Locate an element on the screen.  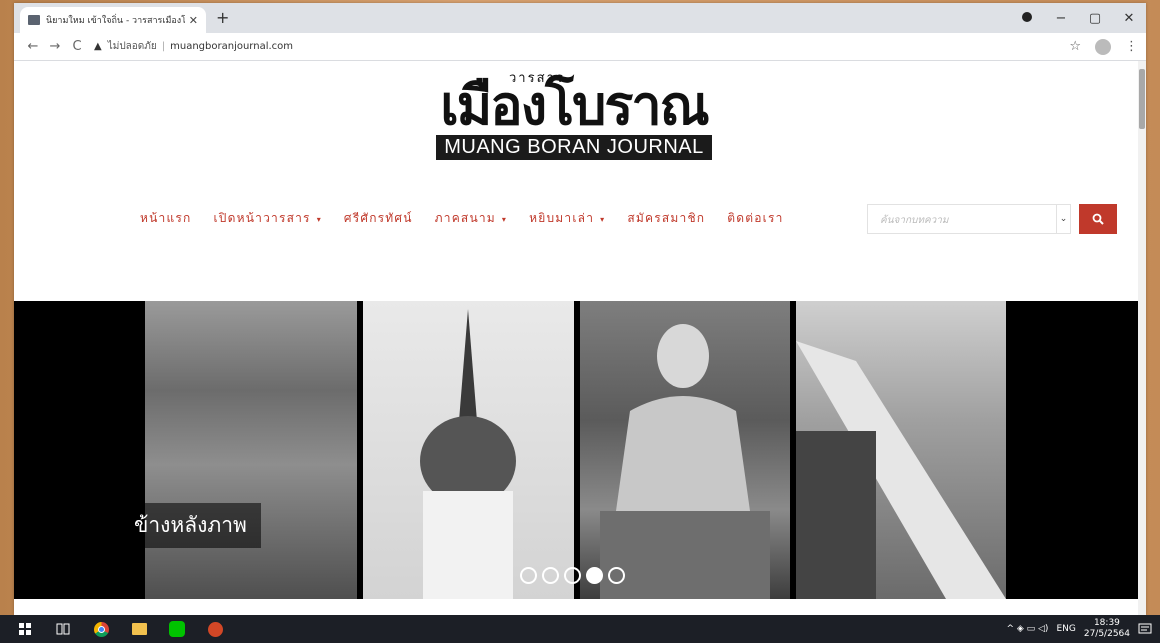
notification-icon is located at coordinates (1145, 629).